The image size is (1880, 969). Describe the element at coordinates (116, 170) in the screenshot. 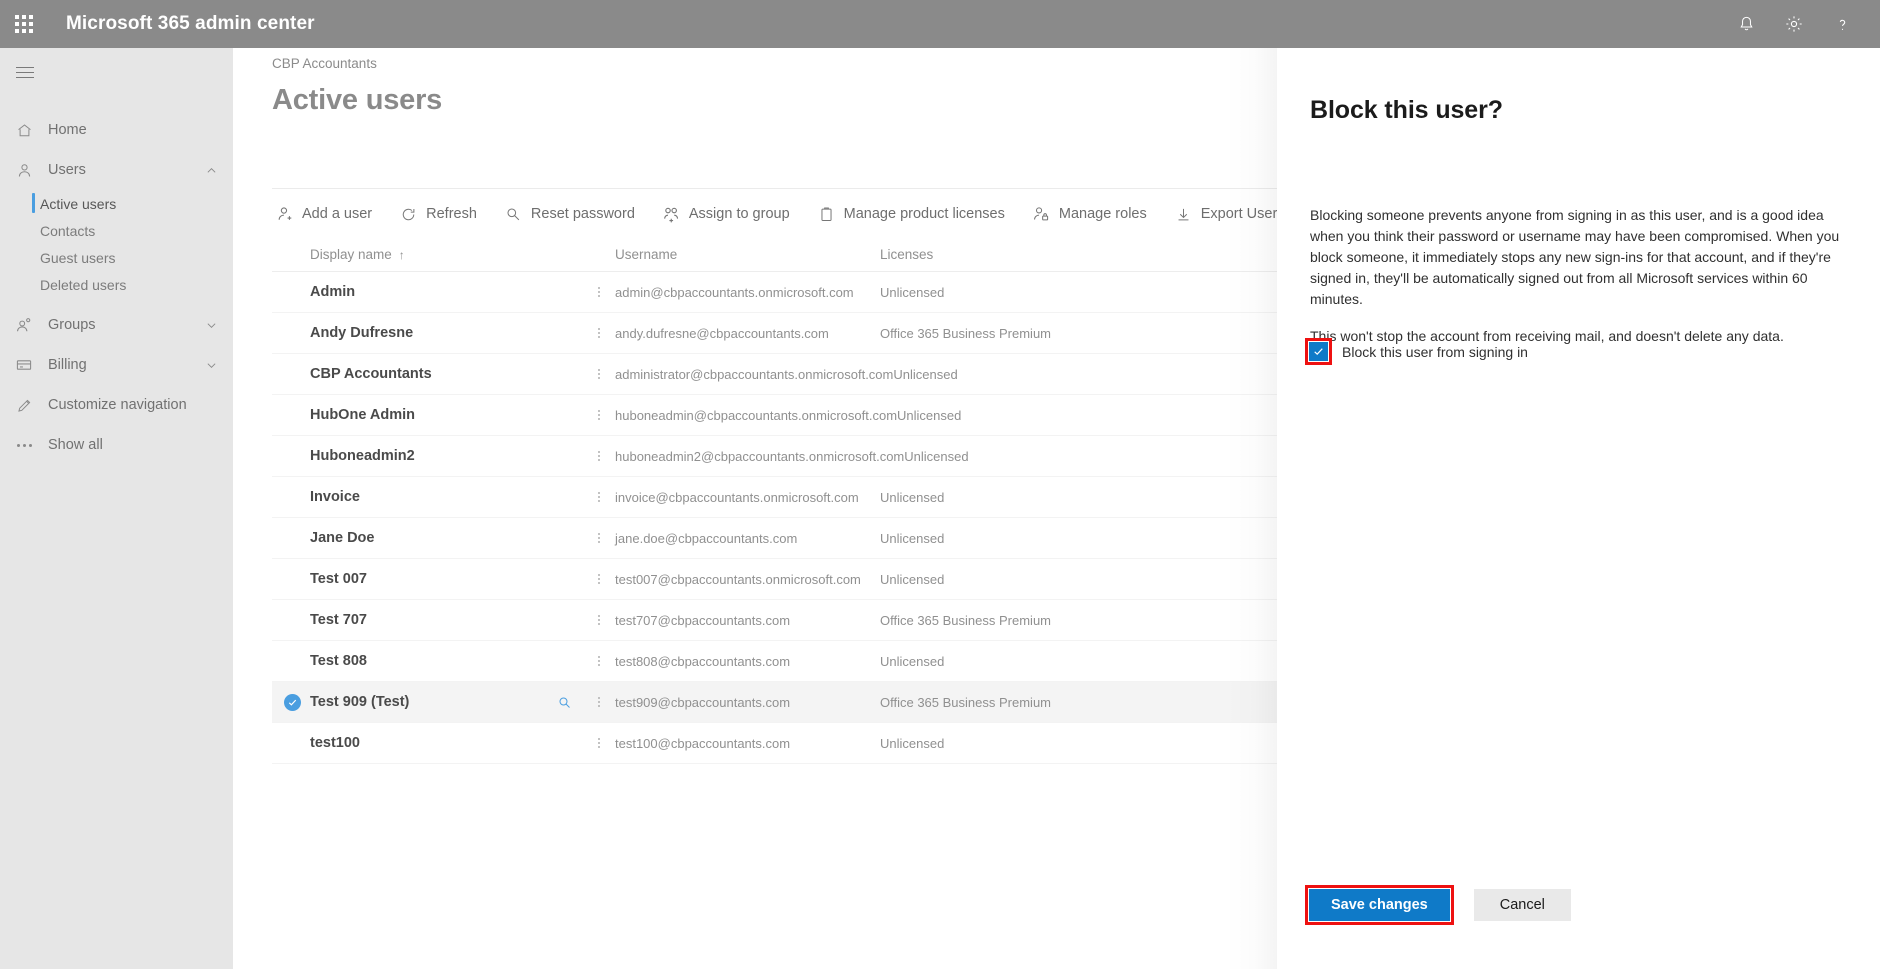

I see `sidebar-item-users: Users` at that location.